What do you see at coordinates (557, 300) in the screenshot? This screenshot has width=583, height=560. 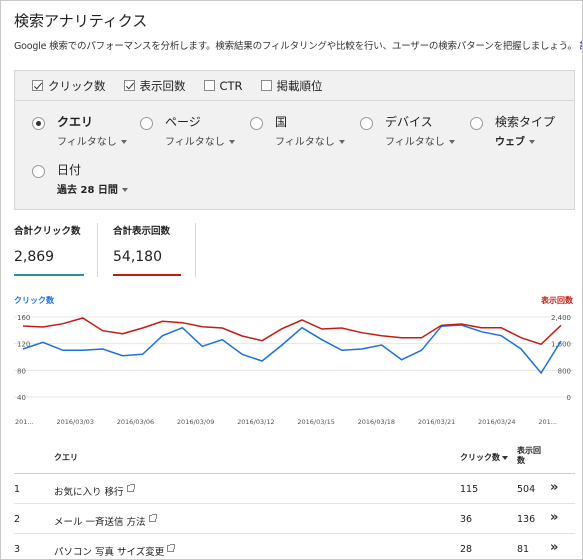 I see `right-axis-title: 表示回数` at bounding box center [557, 300].